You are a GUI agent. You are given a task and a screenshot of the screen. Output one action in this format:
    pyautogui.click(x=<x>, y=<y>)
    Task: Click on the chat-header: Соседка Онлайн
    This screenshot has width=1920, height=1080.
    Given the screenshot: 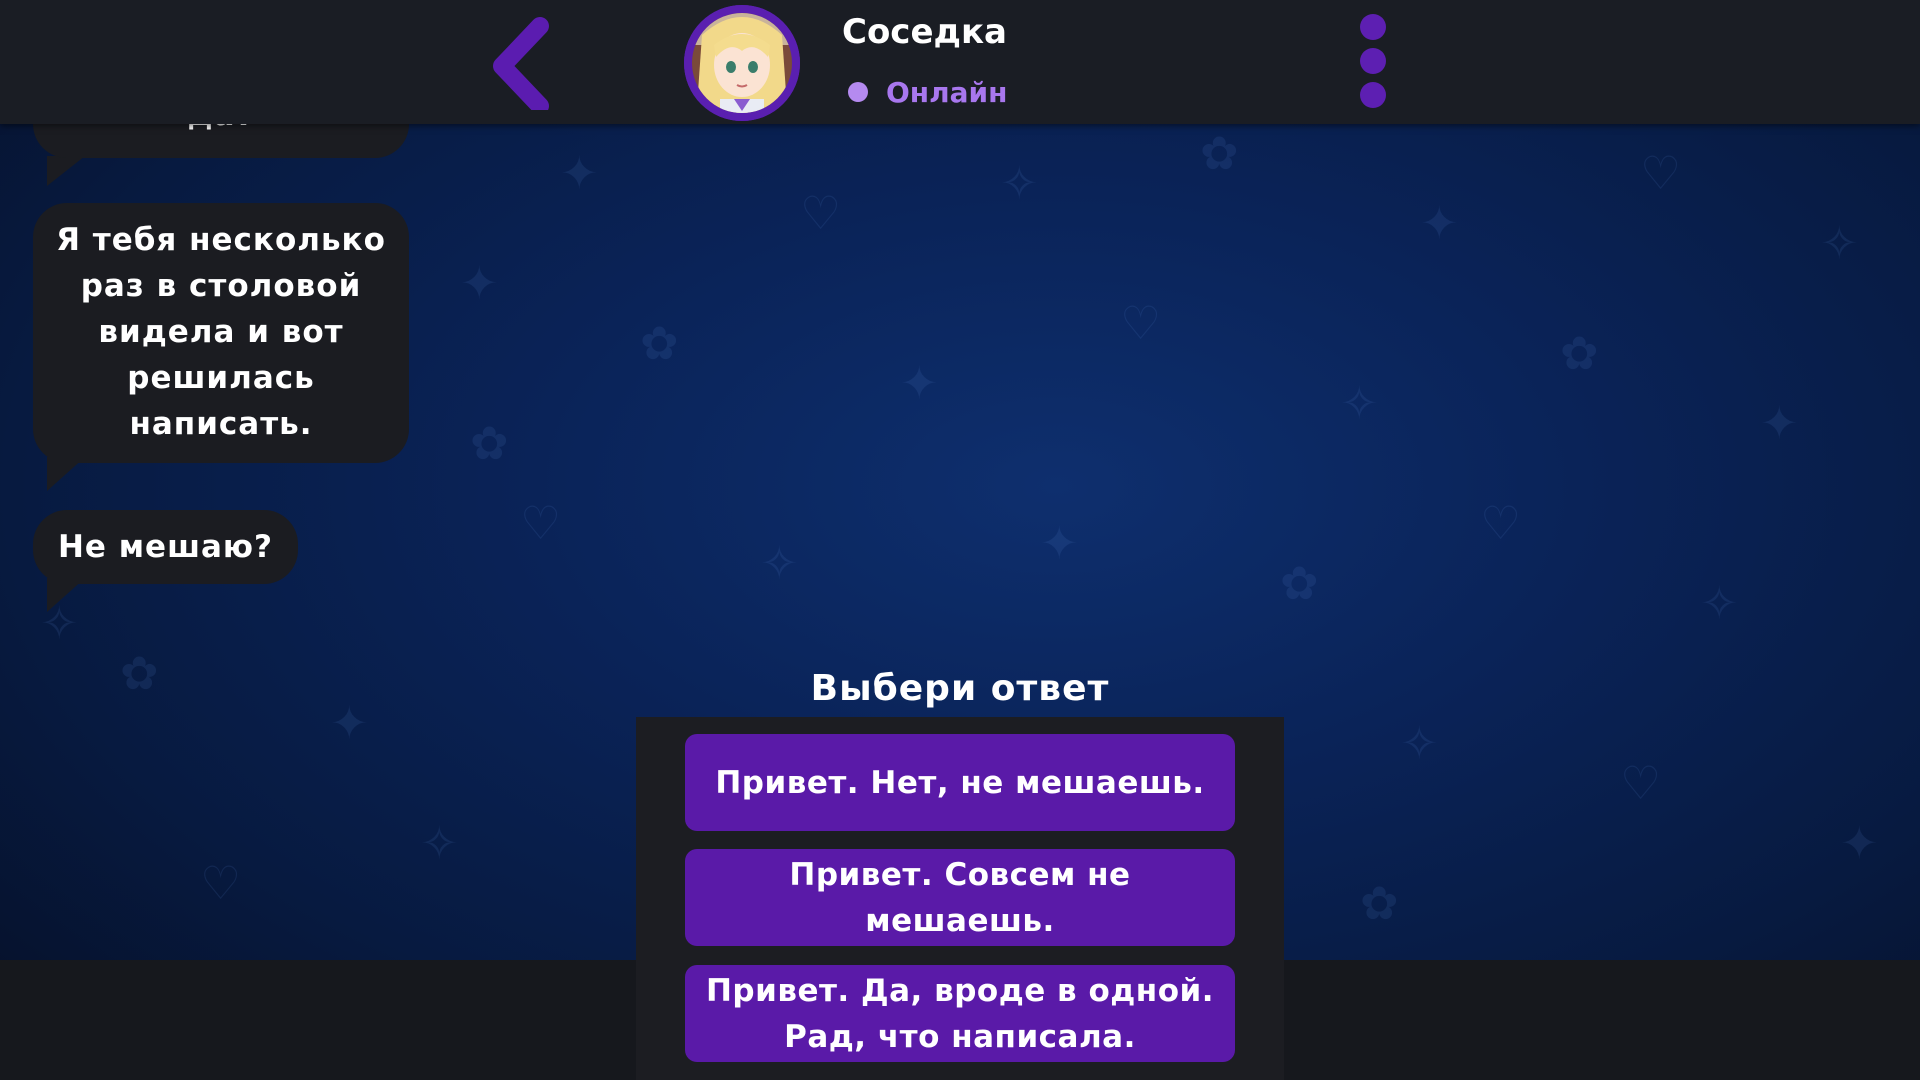 What is the action you would take?
    pyautogui.click(x=960, y=62)
    